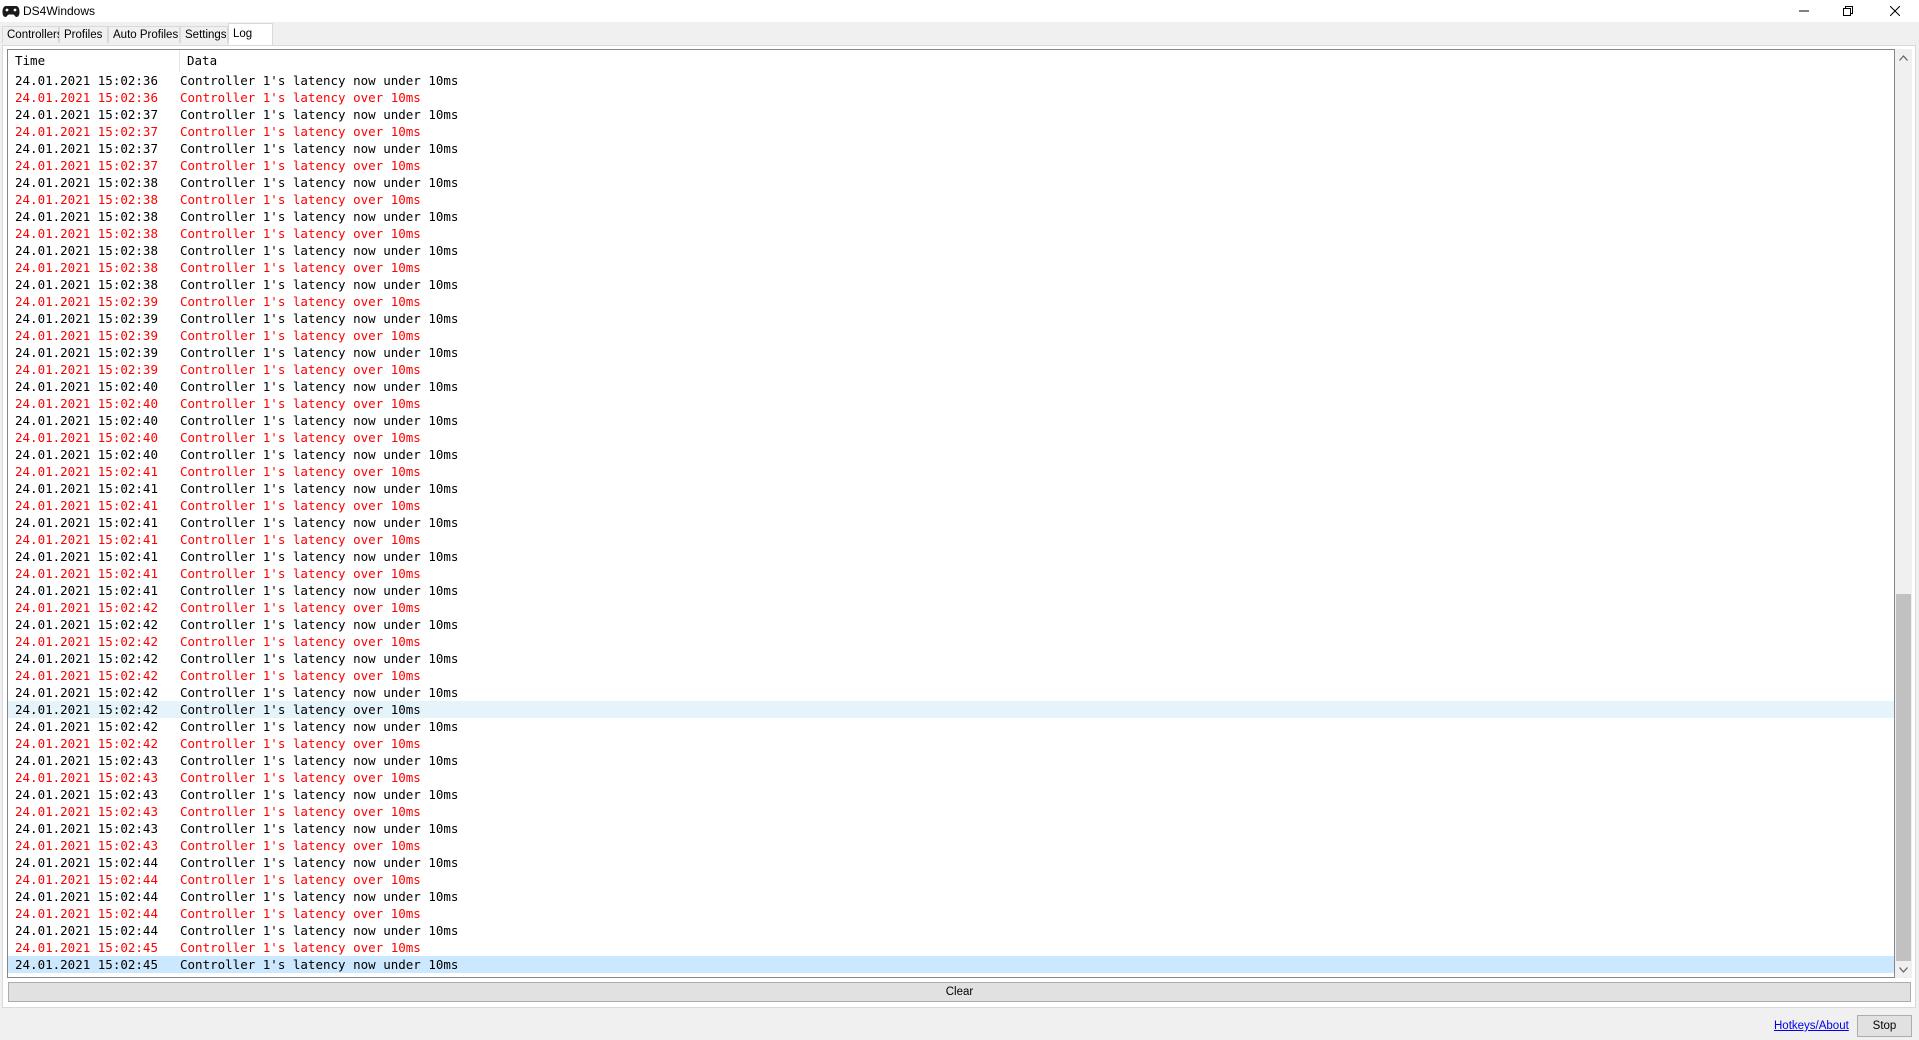 The height and width of the screenshot is (1040, 1919). Describe the element at coordinates (94, 61) in the screenshot. I see `column-header-time: Time` at that location.